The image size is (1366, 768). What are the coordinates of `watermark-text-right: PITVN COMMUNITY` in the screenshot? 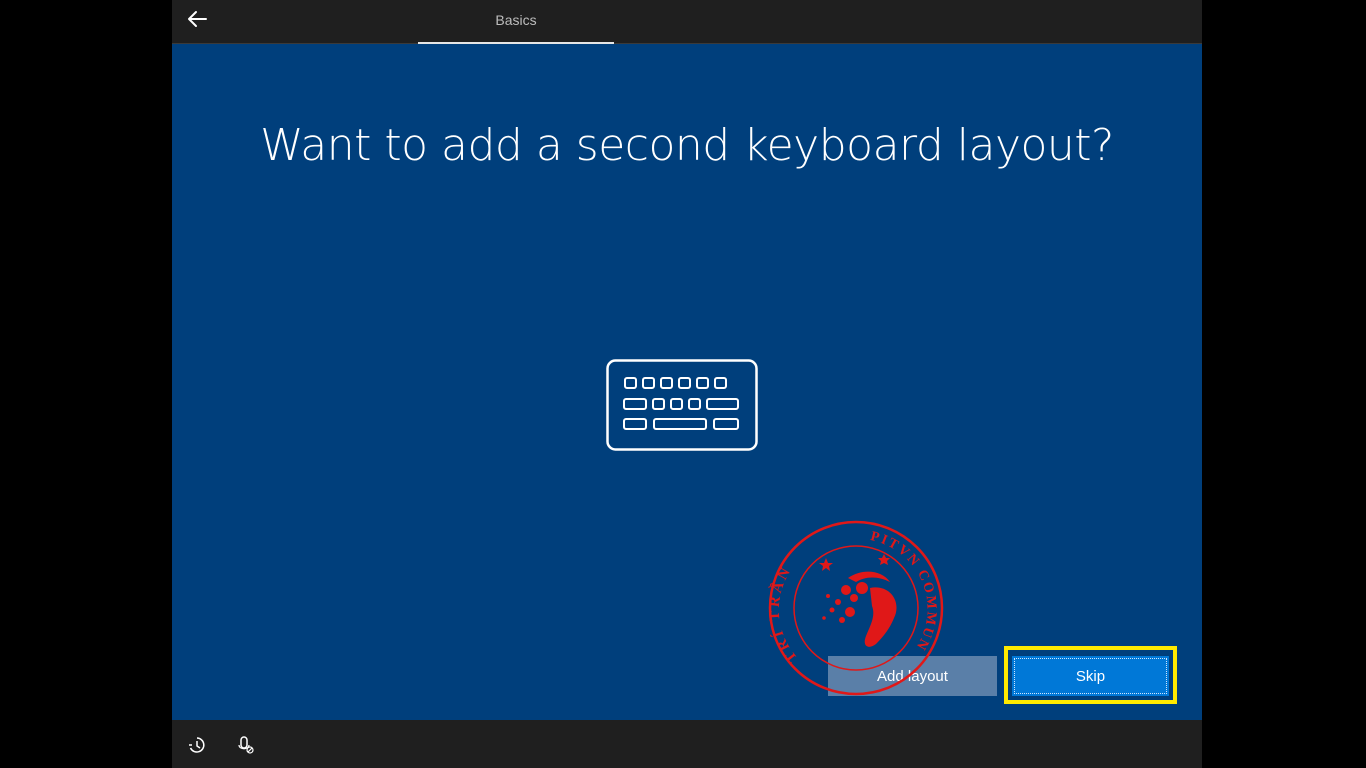 It's located at (848, 580).